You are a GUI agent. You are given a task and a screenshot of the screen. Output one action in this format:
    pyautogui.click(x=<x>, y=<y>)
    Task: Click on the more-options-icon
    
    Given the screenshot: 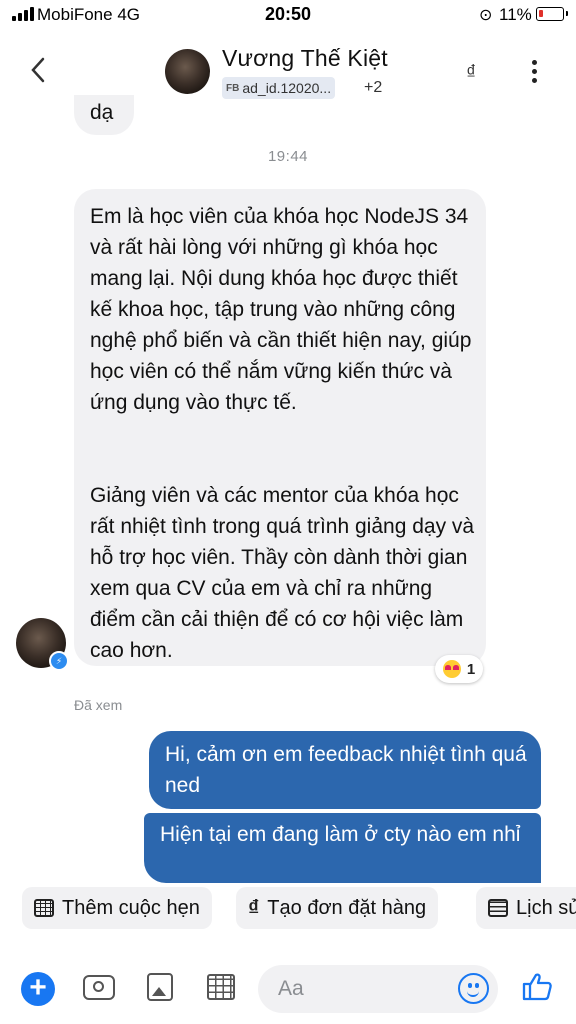 What is the action you would take?
    pyautogui.click(x=534, y=71)
    